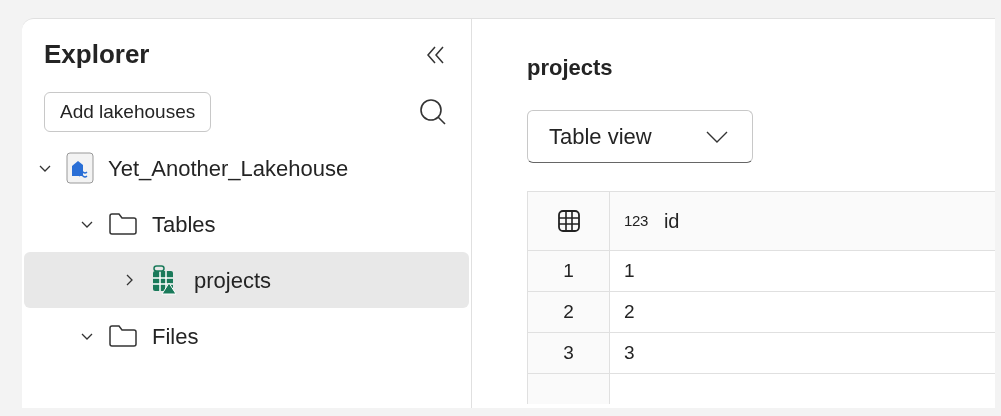 The width and height of the screenshot is (1001, 416). Describe the element at coordinates (629, 270) in the screenshot. I see `table-cell-text: 1` at that location.